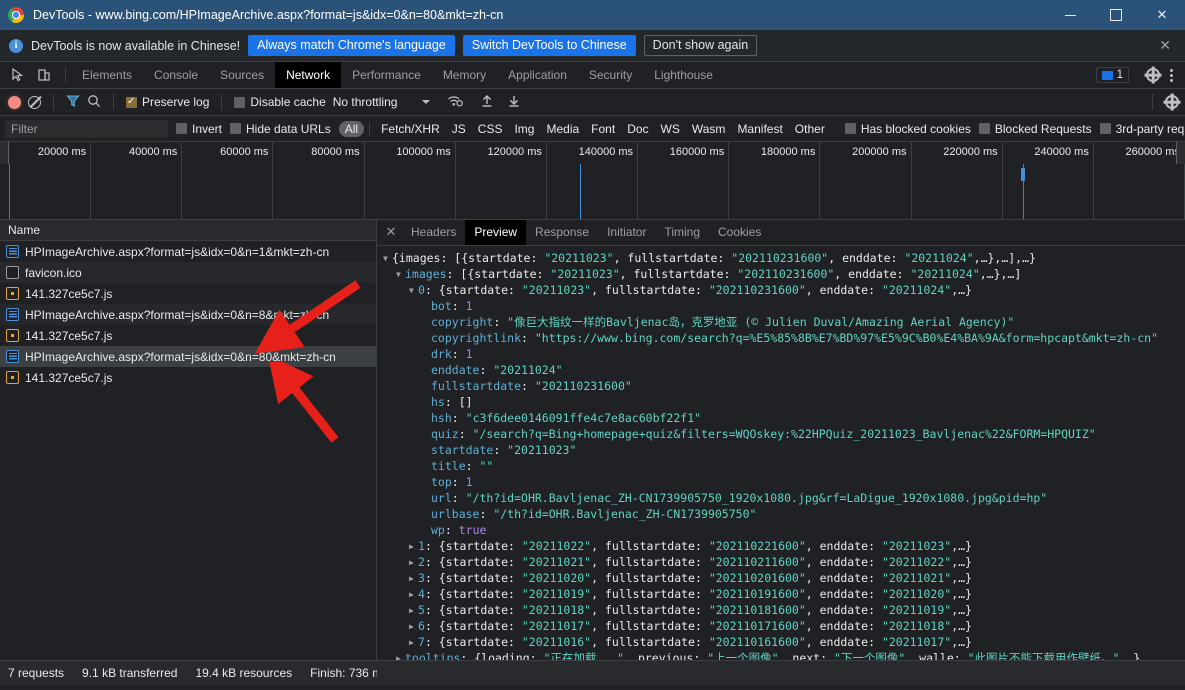  What do you see at coordinates (34, 102) in the screenshot?
I see `clear-network-log-icon` at bounding box center [34, 102].